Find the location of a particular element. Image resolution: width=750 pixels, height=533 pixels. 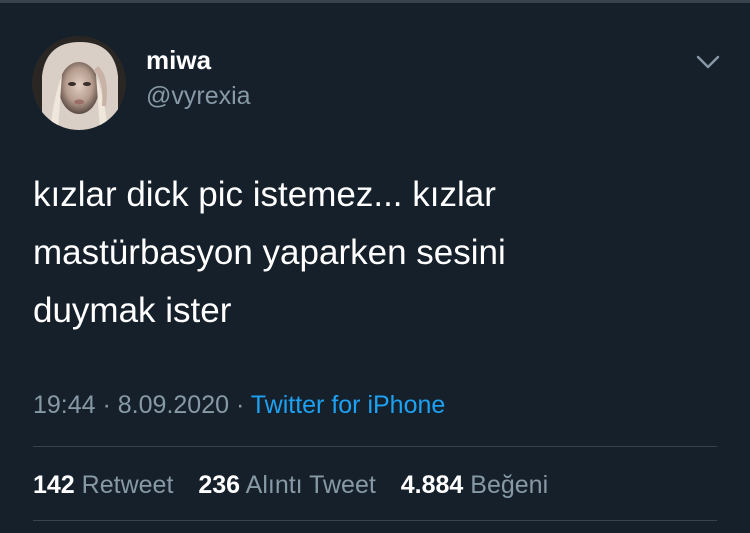

top-border is located at coordinates (375, 1).